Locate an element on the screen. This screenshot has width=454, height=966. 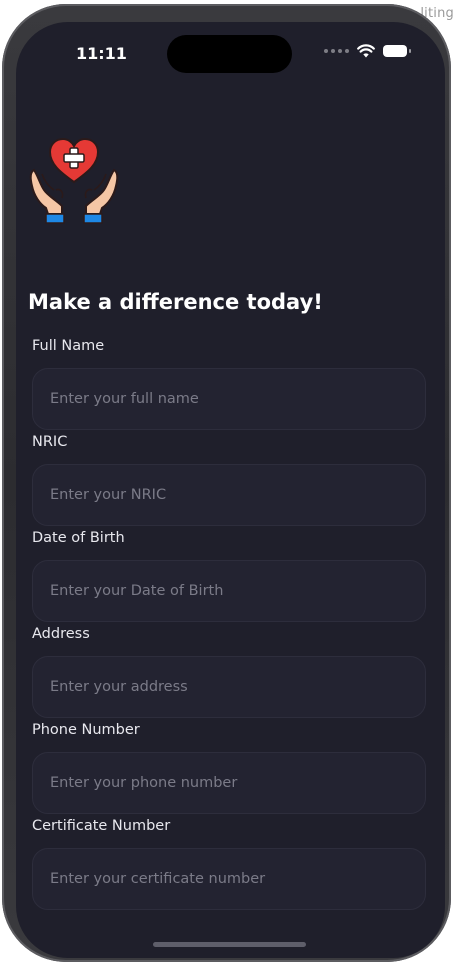
date-of-birth-label: Date of Birth is located at coordinates (78, 538).